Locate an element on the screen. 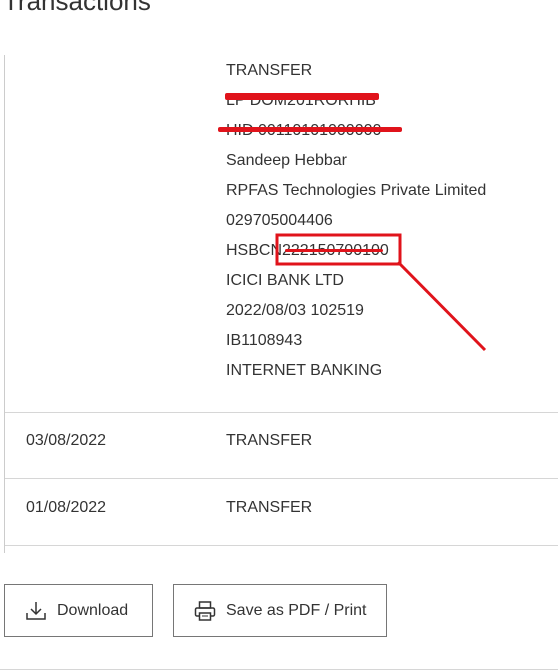 This screenshot has width=558, height=672. download-label: Download is located at coordinates (93, 610).